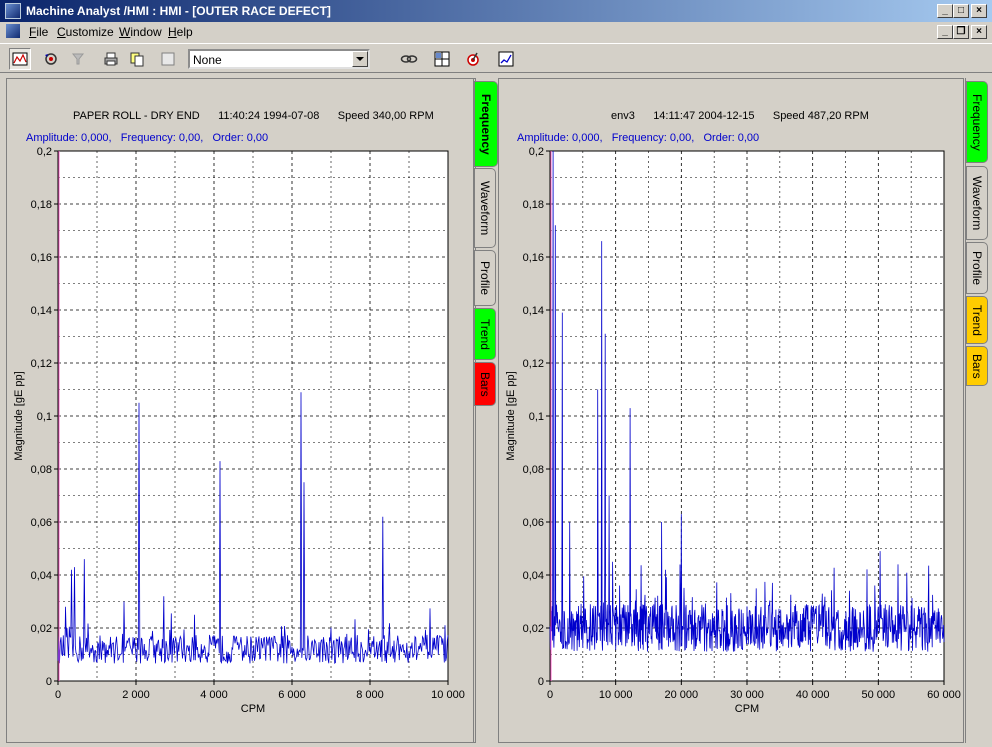  I want to click on grid-layout-icon, so click(442, 59).